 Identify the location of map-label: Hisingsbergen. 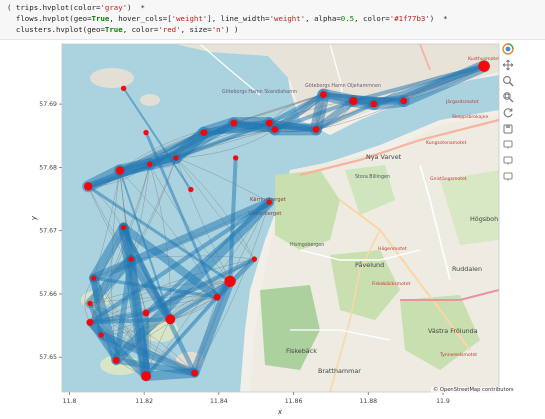
(307, 245).